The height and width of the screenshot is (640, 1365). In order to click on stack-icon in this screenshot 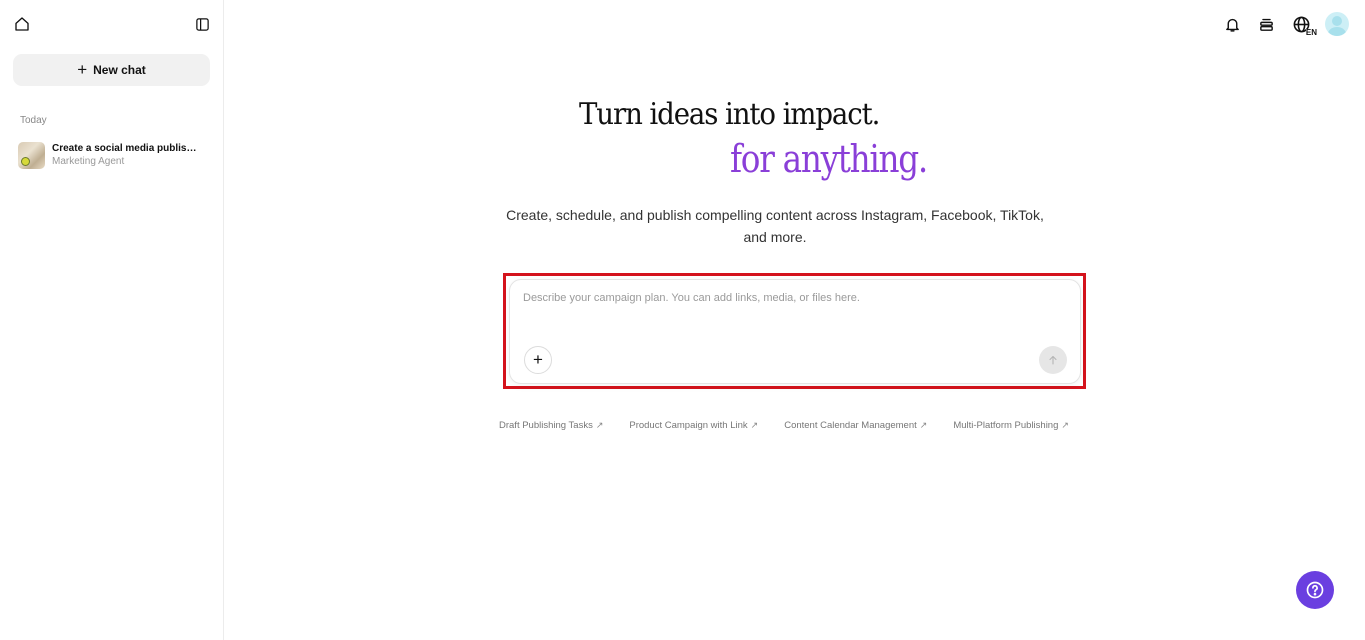, I will do `click(1266, 24)`.